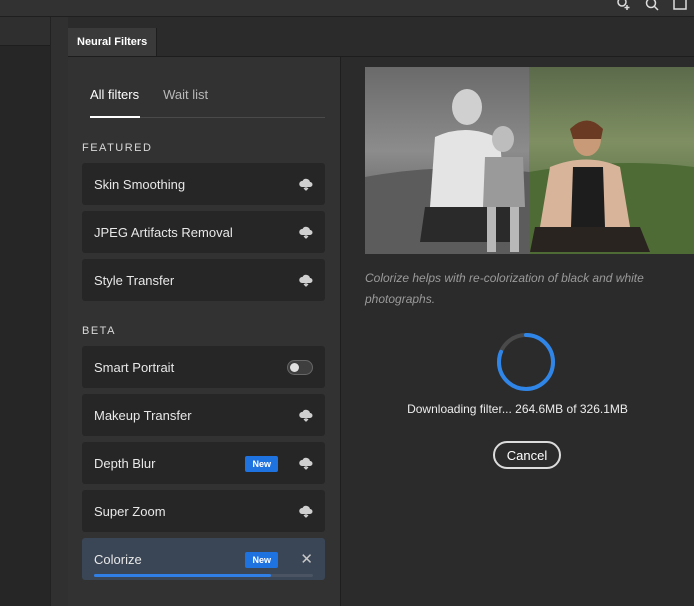  What do you see at coordinates (203, 280) in the screenshot?
I see `filter-row-style-transfer: Style Transfer` at bounding box center [203, 280].